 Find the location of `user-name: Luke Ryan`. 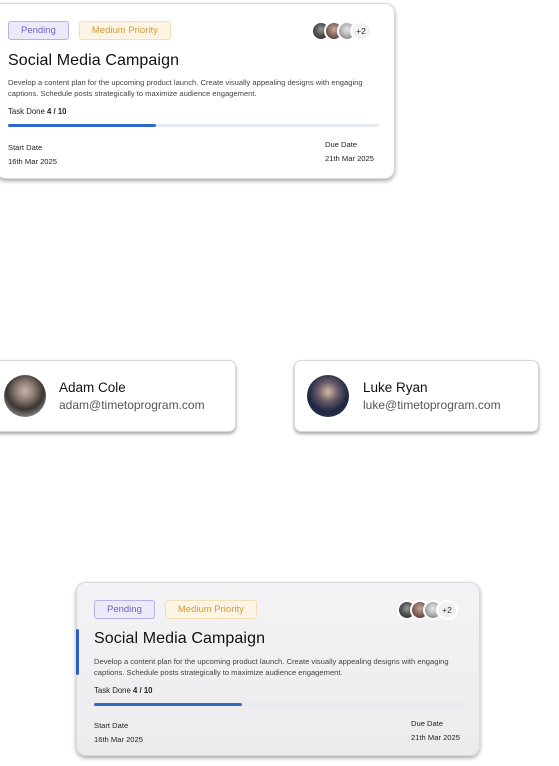

user-name: Luke Ryan is located at coordinates (395, 387).